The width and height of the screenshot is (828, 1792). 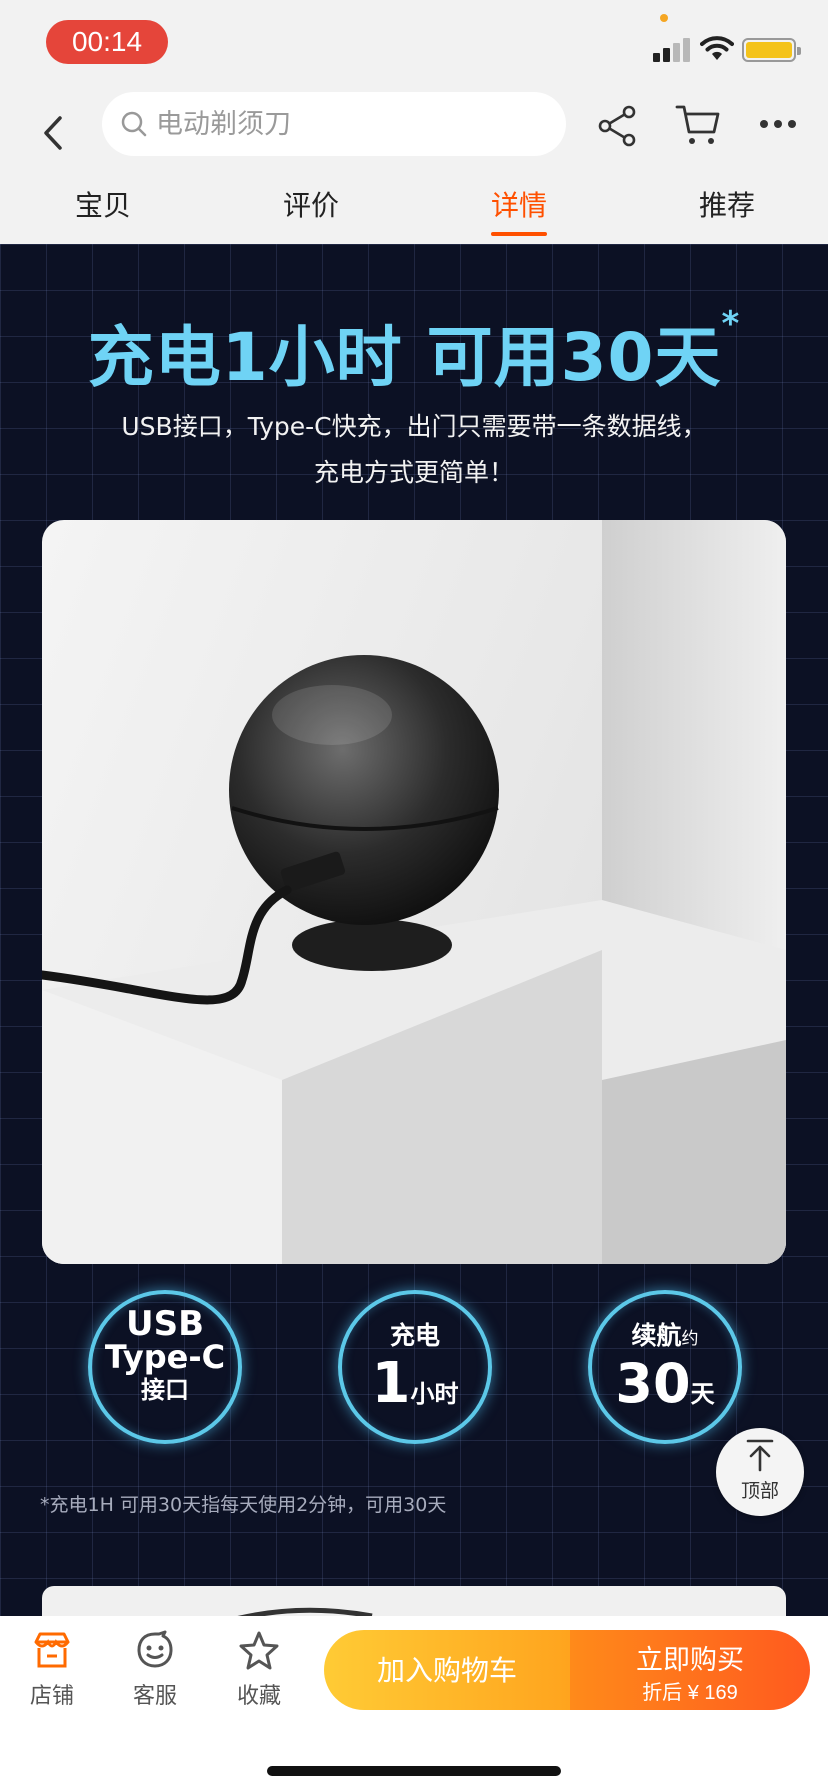 I want to click on arrow-up-icon, so click(x=760, y=1455).